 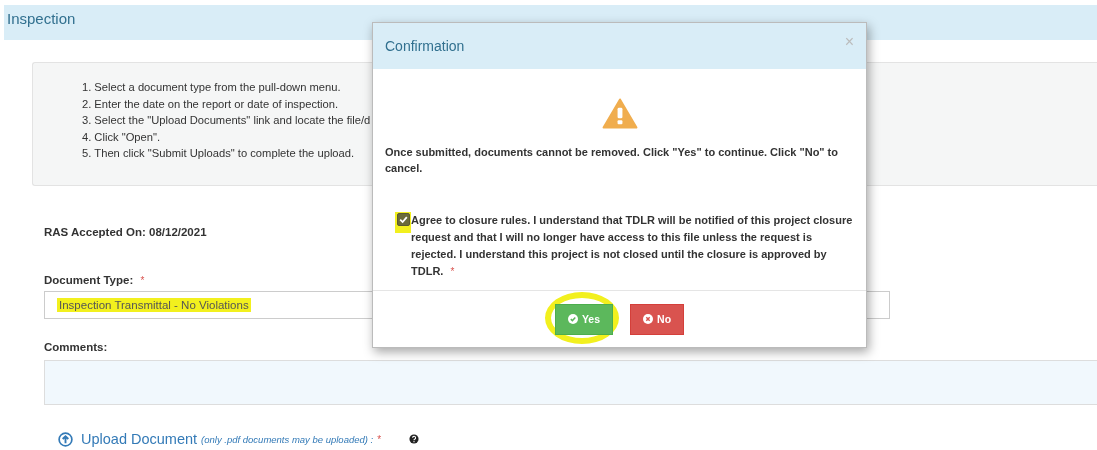 What do you see at coordinates (287, 439) in the screenshot?
I see `upload-hint: (only .pdf documents may be uploaded) :` at bounding box center [287, 439].